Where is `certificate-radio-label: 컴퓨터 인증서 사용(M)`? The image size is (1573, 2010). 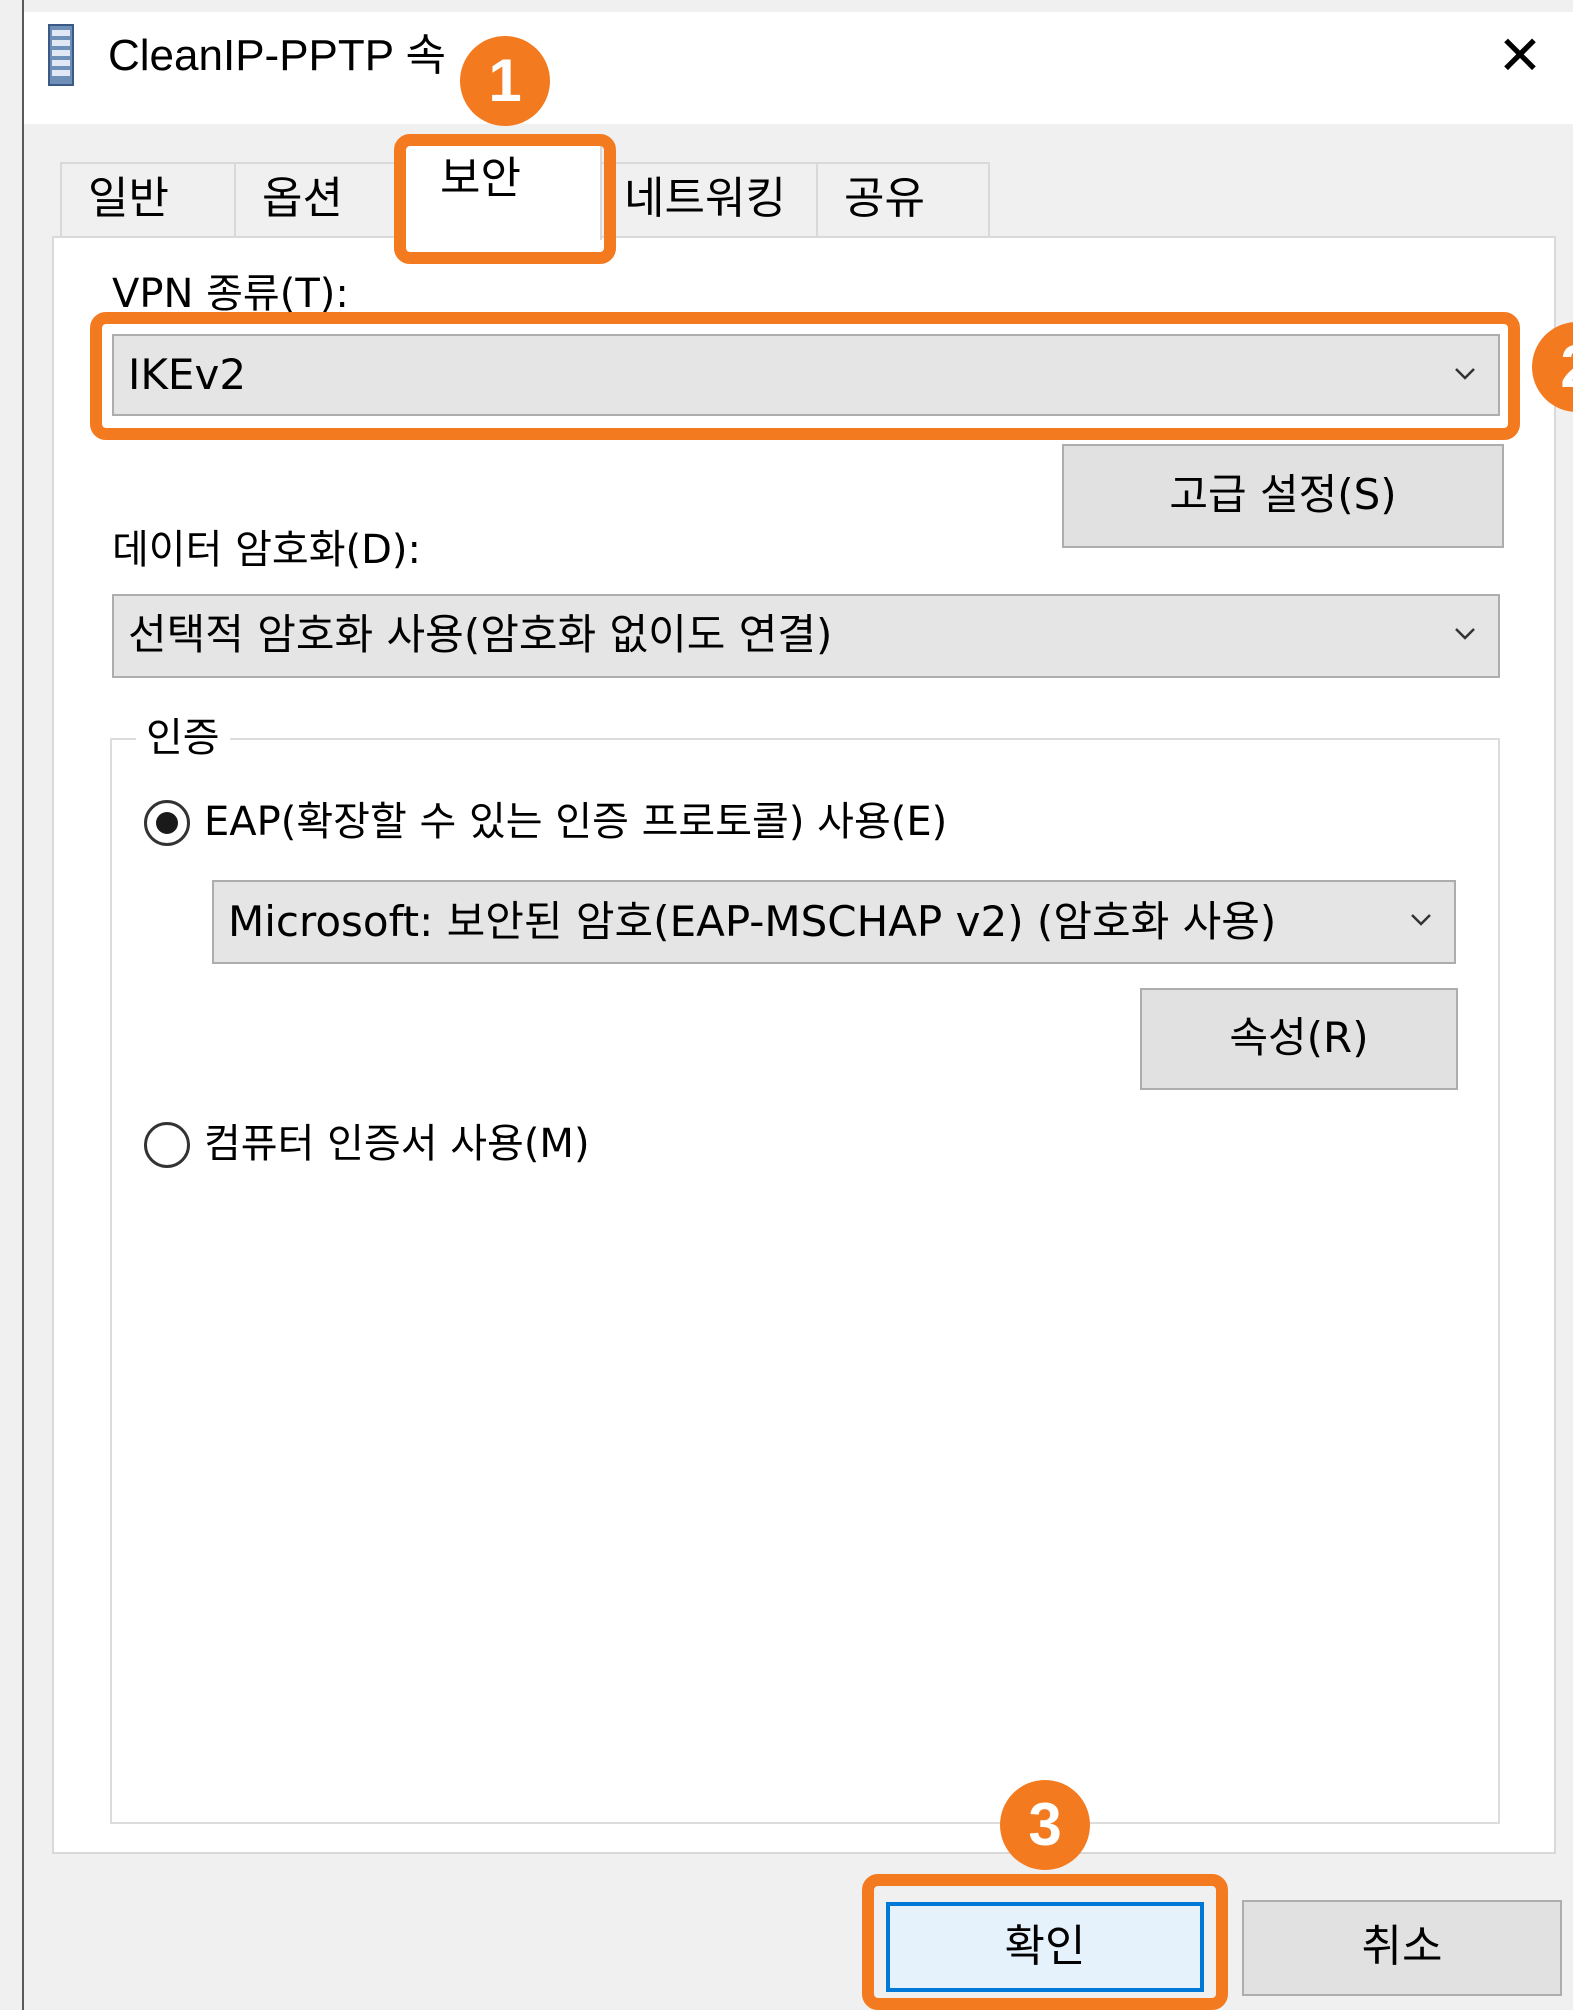
certificate-radio-label: 컴퓨터 인증서 사용(M) is located at coordinates (397, 1144).